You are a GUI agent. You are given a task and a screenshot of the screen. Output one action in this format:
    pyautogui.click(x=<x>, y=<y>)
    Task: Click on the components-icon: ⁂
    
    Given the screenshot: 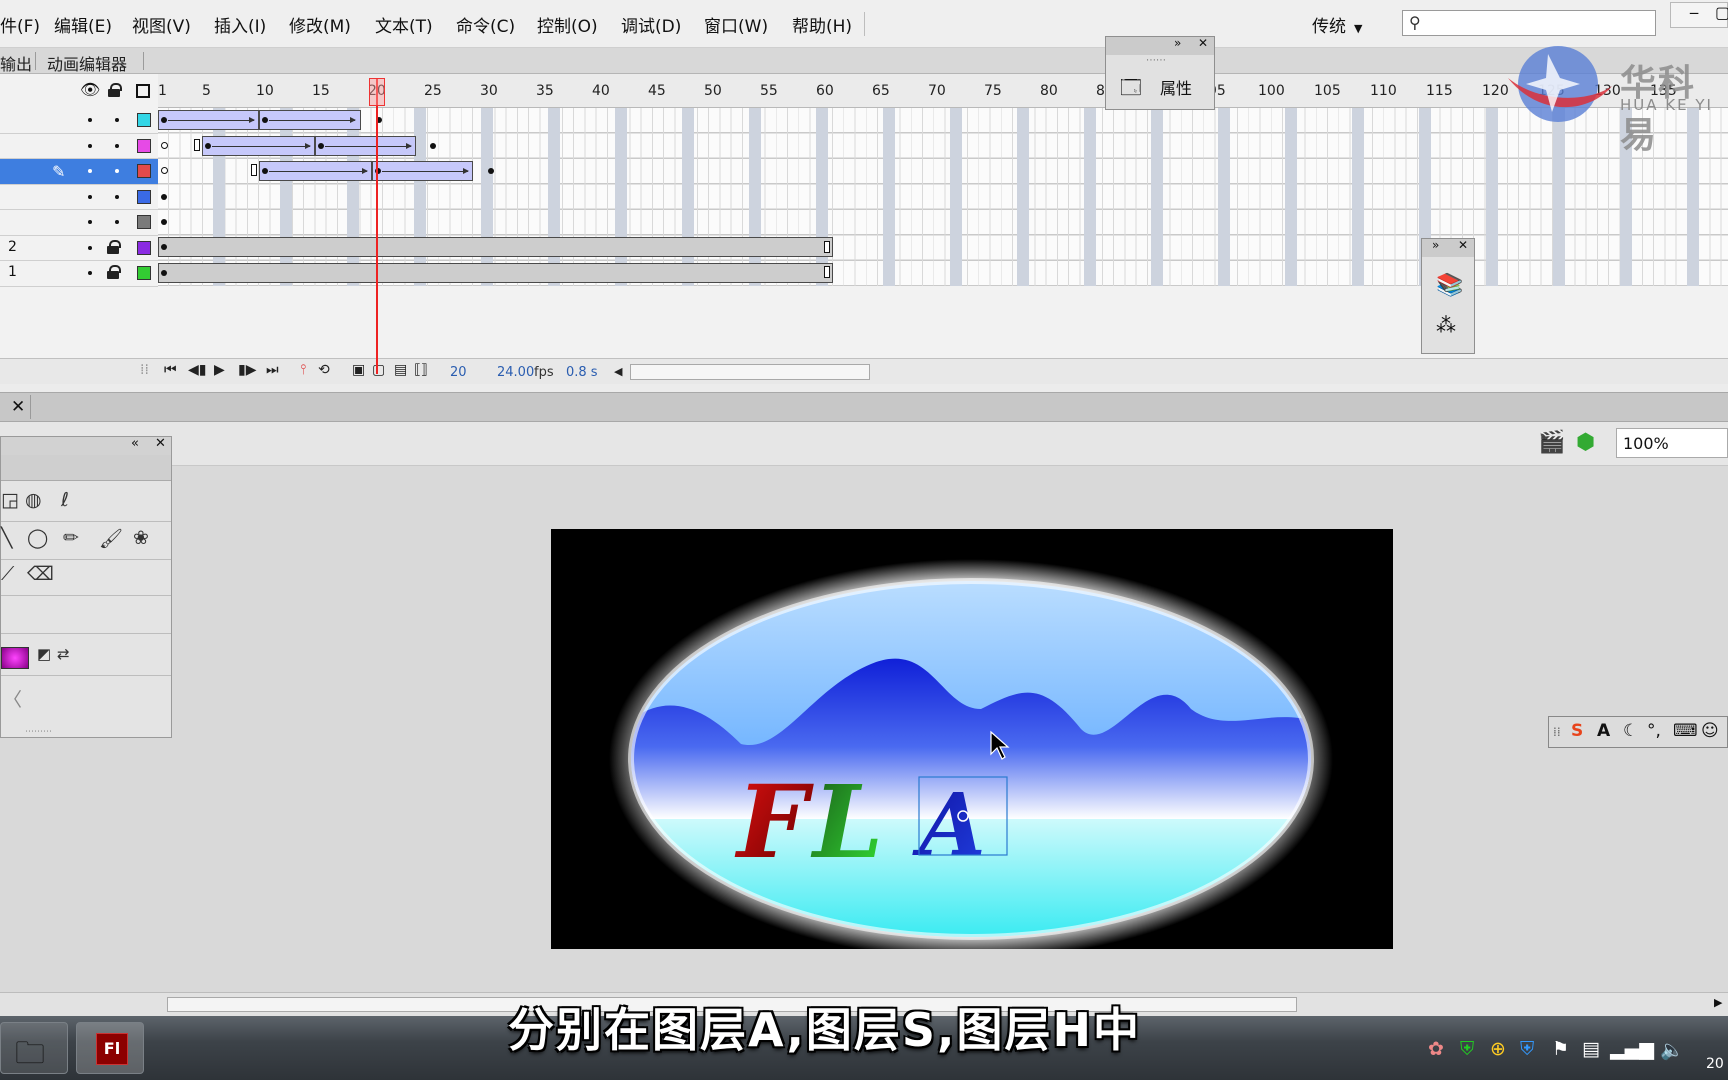 What is the action you would take?
    pyautogui.click(x=1446, y=325)
    